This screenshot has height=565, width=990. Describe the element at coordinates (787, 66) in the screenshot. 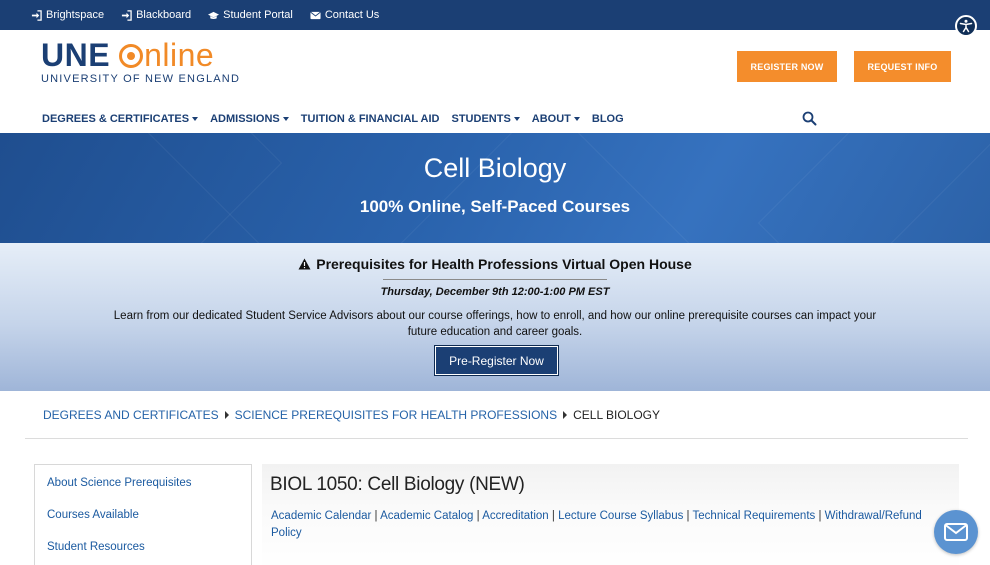

I see `register-now-button: REGISTER NOW` at that location.